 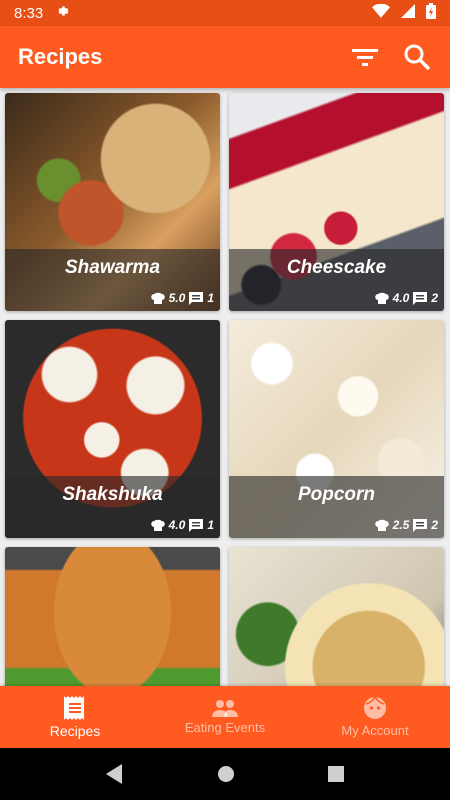 I want to click on recipe-name: Shawarma, so click(x=112, y=267).